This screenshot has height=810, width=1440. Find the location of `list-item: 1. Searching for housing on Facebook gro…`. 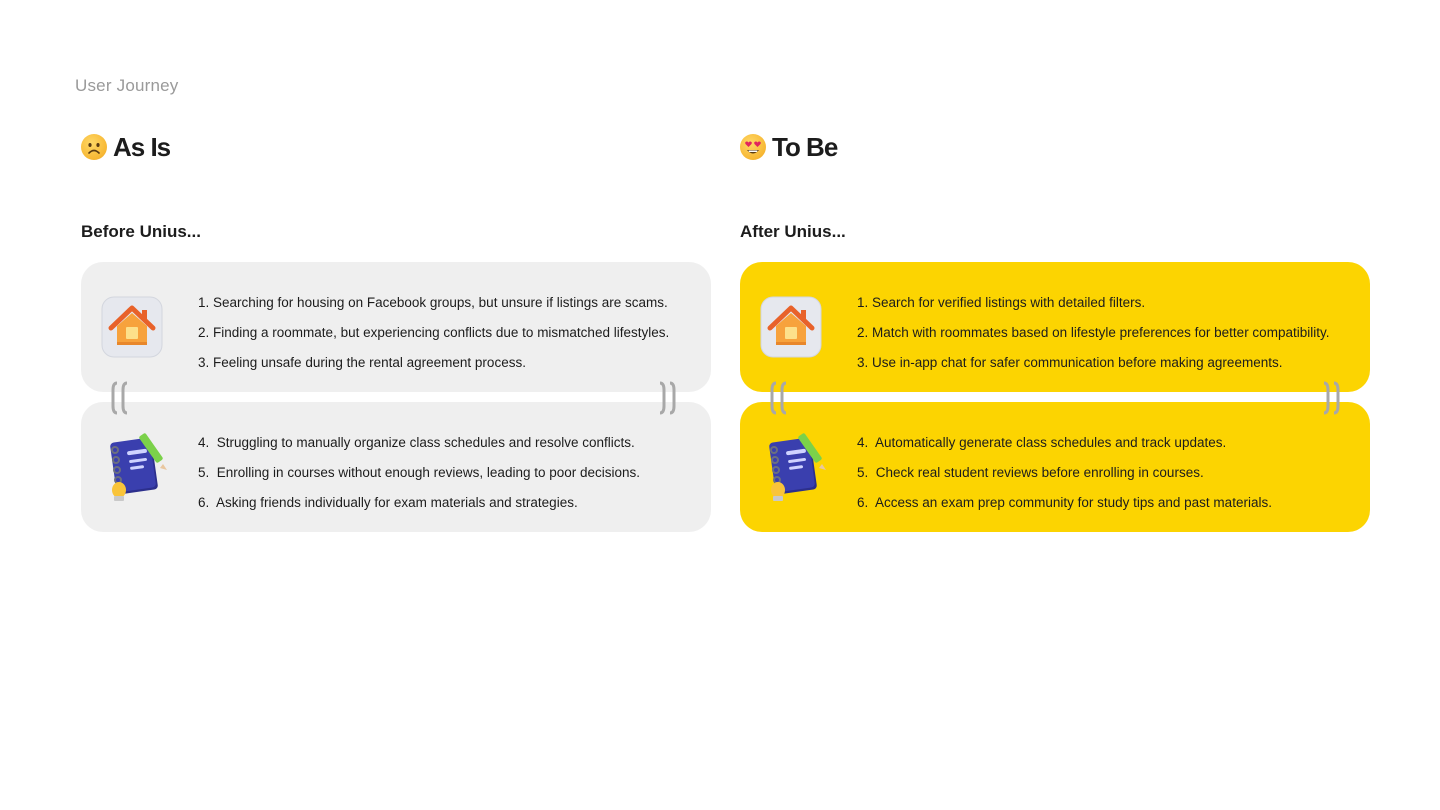

list-item: 1. Searching for housing on Facebook gro… is located at coordinates (433, 302).